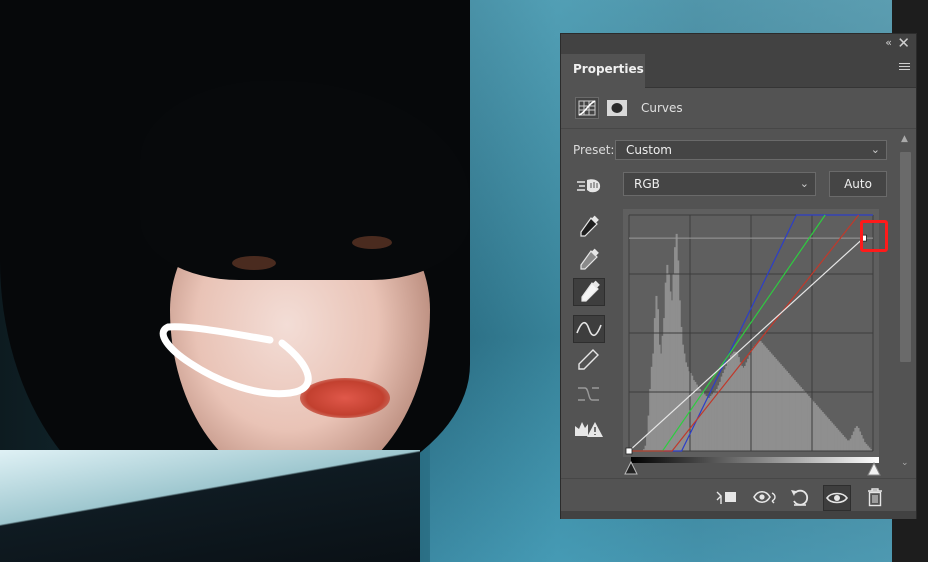  Describe the element at coordinates (587, 108) in the screenshot. I see `curves-adjustment-icon` at that location.